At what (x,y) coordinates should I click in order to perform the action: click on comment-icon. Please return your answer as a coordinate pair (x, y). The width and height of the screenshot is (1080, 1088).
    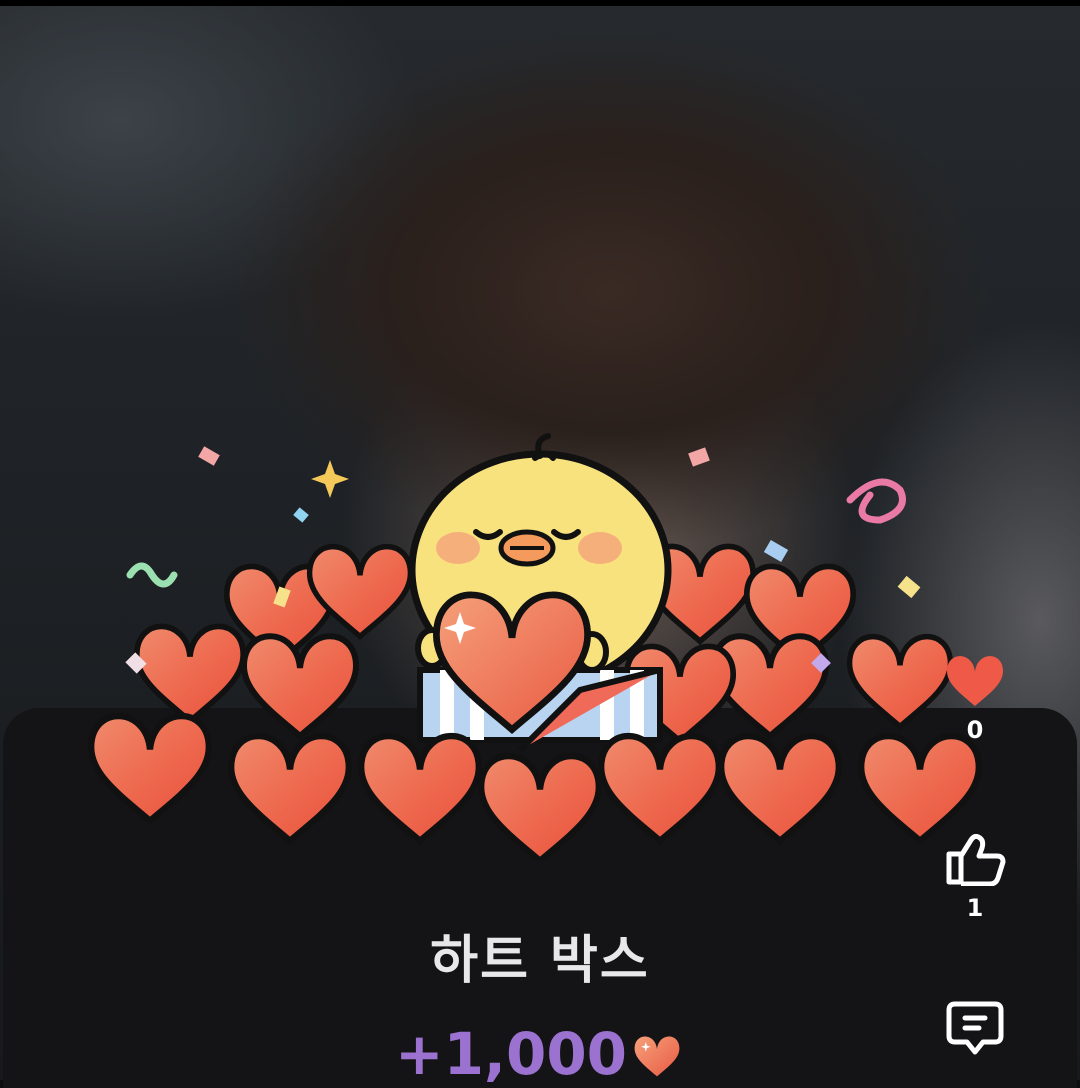
    Looking at the image, I should click on (975, 1028).